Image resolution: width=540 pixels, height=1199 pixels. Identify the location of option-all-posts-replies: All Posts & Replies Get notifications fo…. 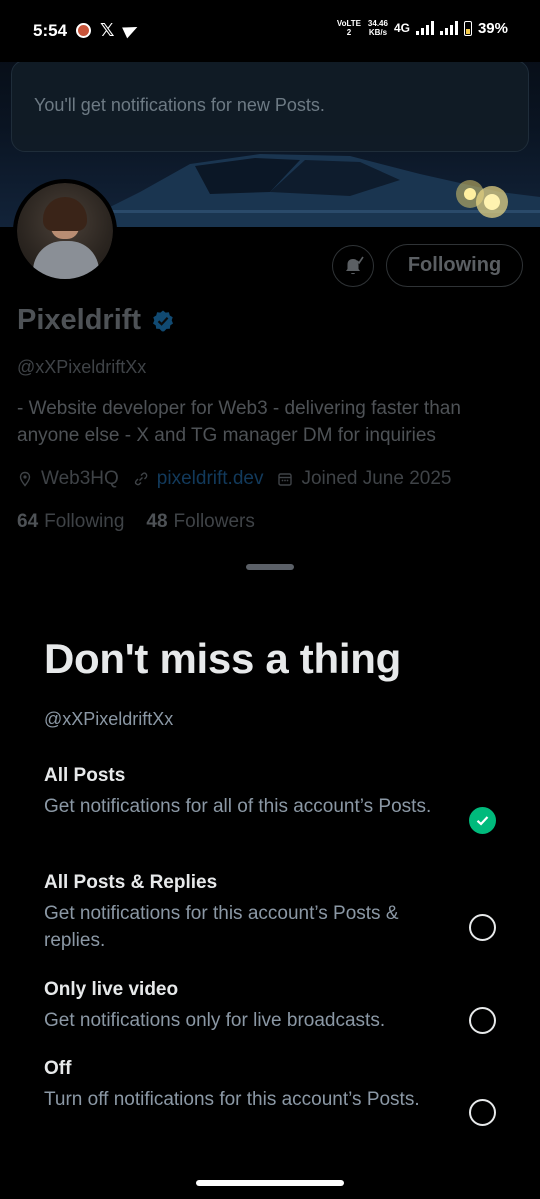
(270, 913).